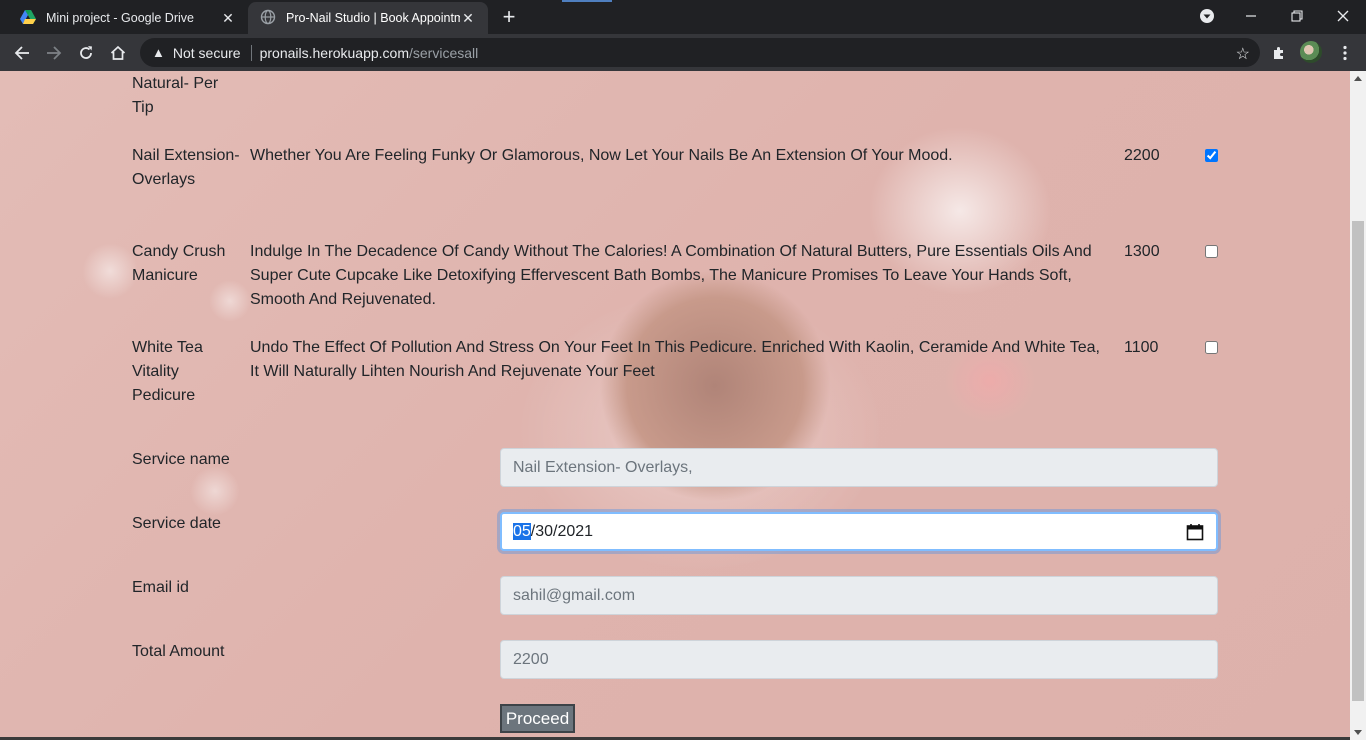 The width and height of the screenshot is (1366, 740). What do you see at coordinates (603, 467) in the screenshot?
I see `service-name-value: Nail Extension- Overlays,` at bounding box center [603, 467].